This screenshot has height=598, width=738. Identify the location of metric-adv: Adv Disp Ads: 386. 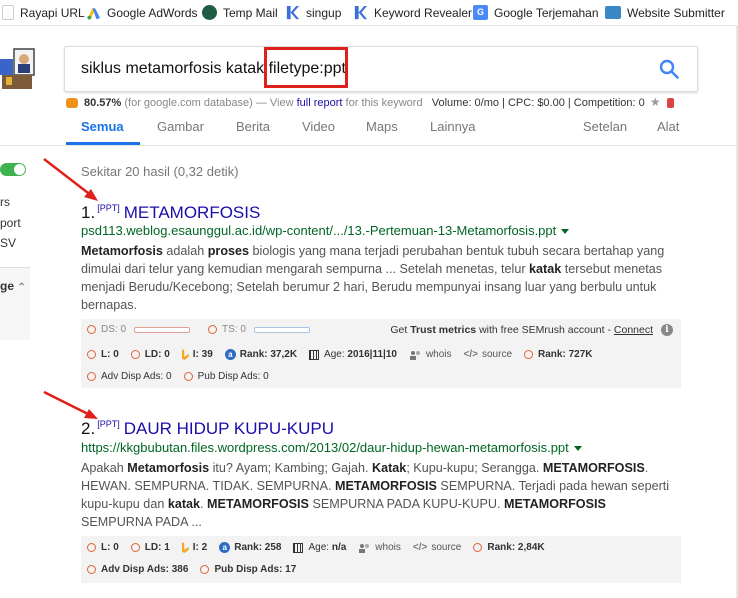
(137, 569).